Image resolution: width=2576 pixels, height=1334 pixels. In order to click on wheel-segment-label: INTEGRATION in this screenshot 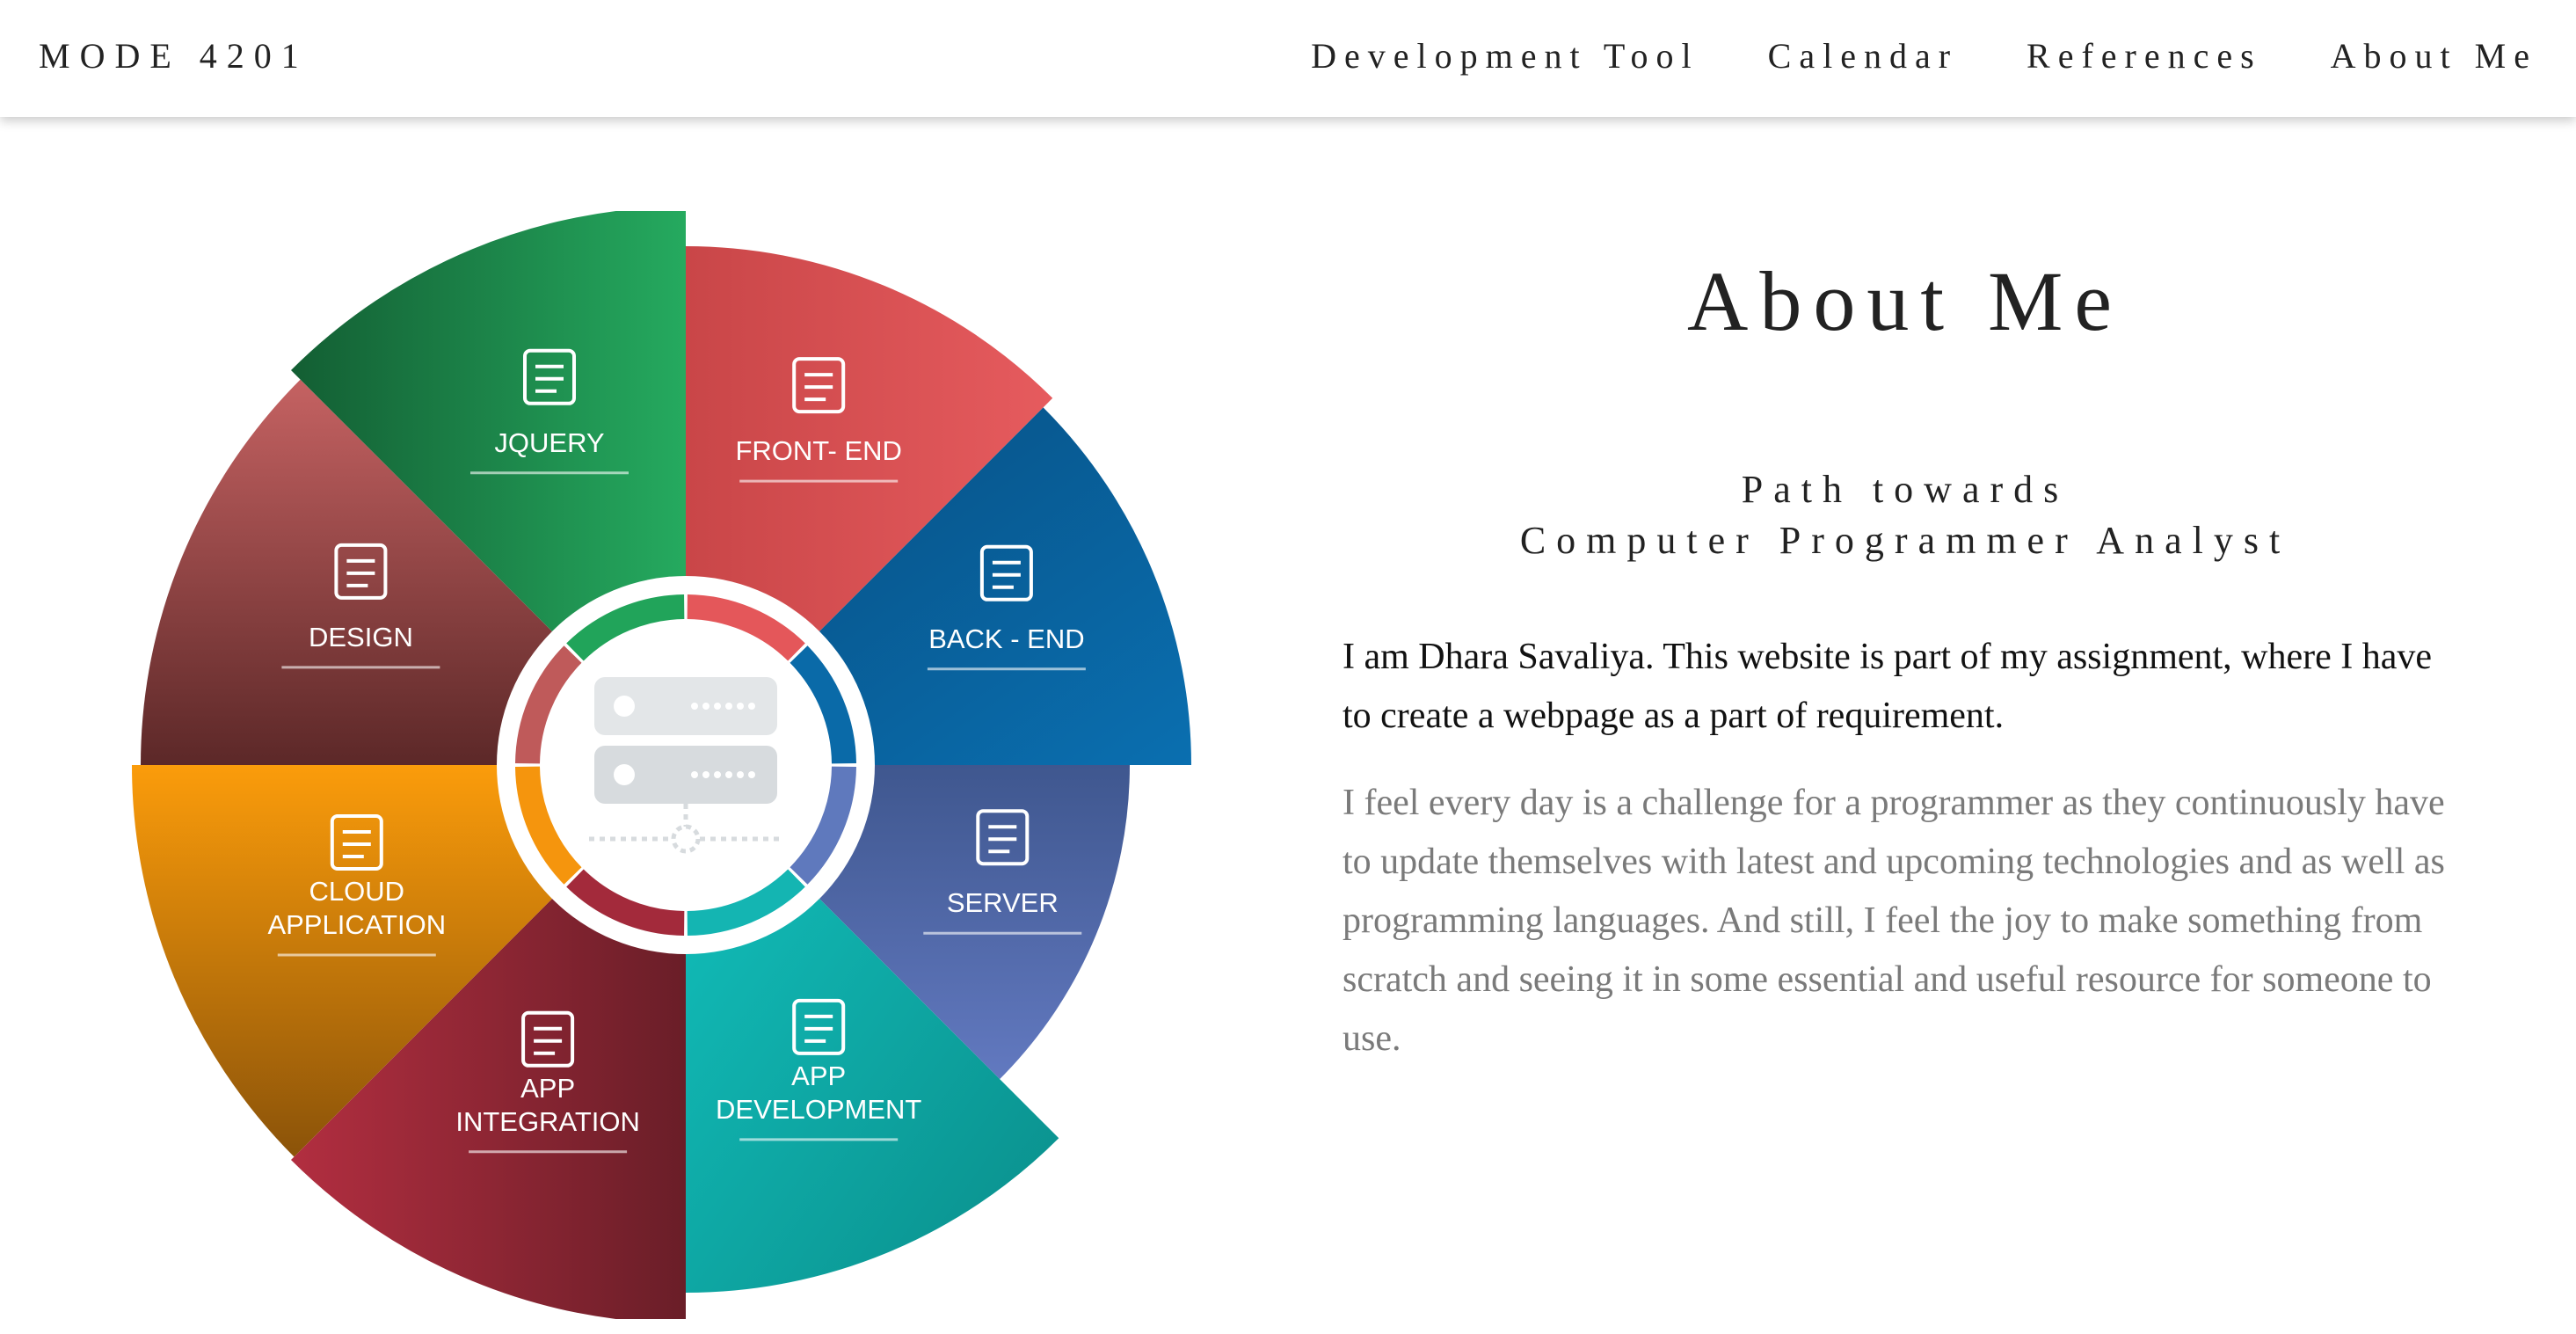, I will do `click(547, 1121)`.